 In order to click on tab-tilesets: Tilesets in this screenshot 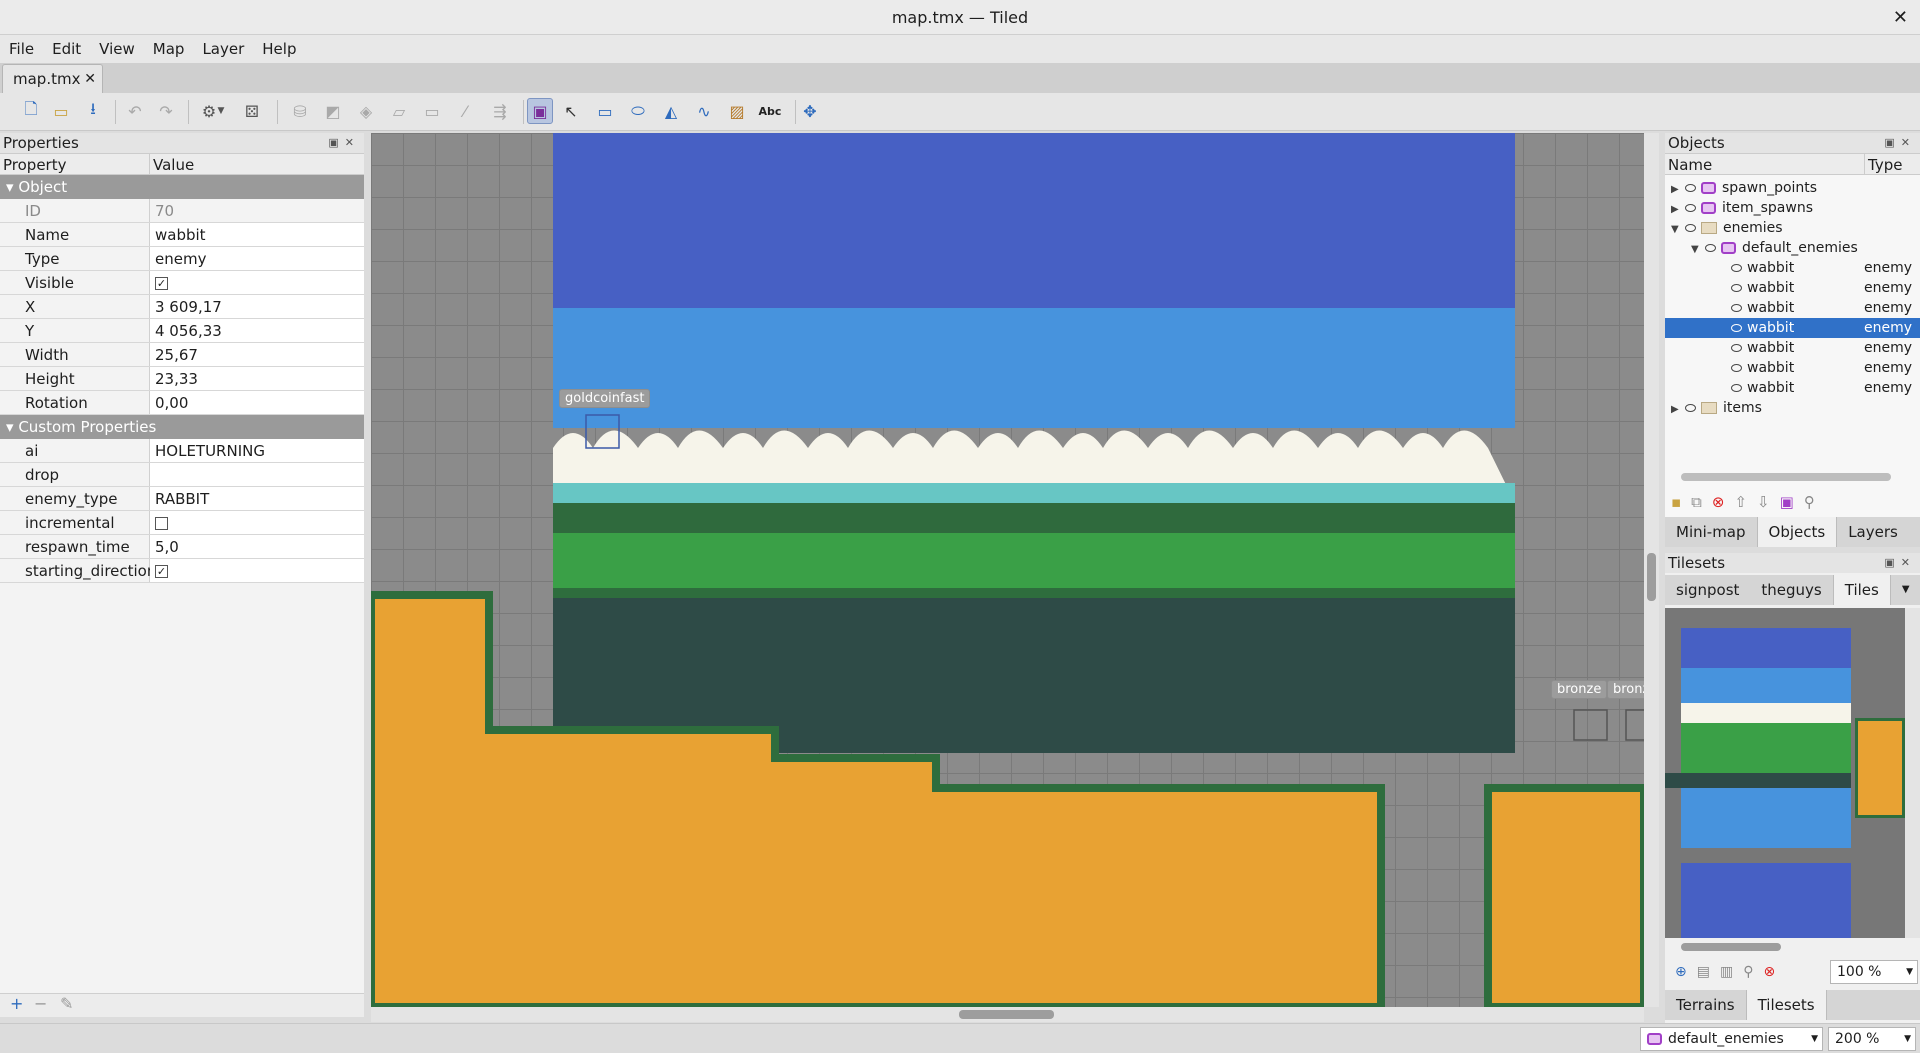, I will do `click(1786, 1005)`.